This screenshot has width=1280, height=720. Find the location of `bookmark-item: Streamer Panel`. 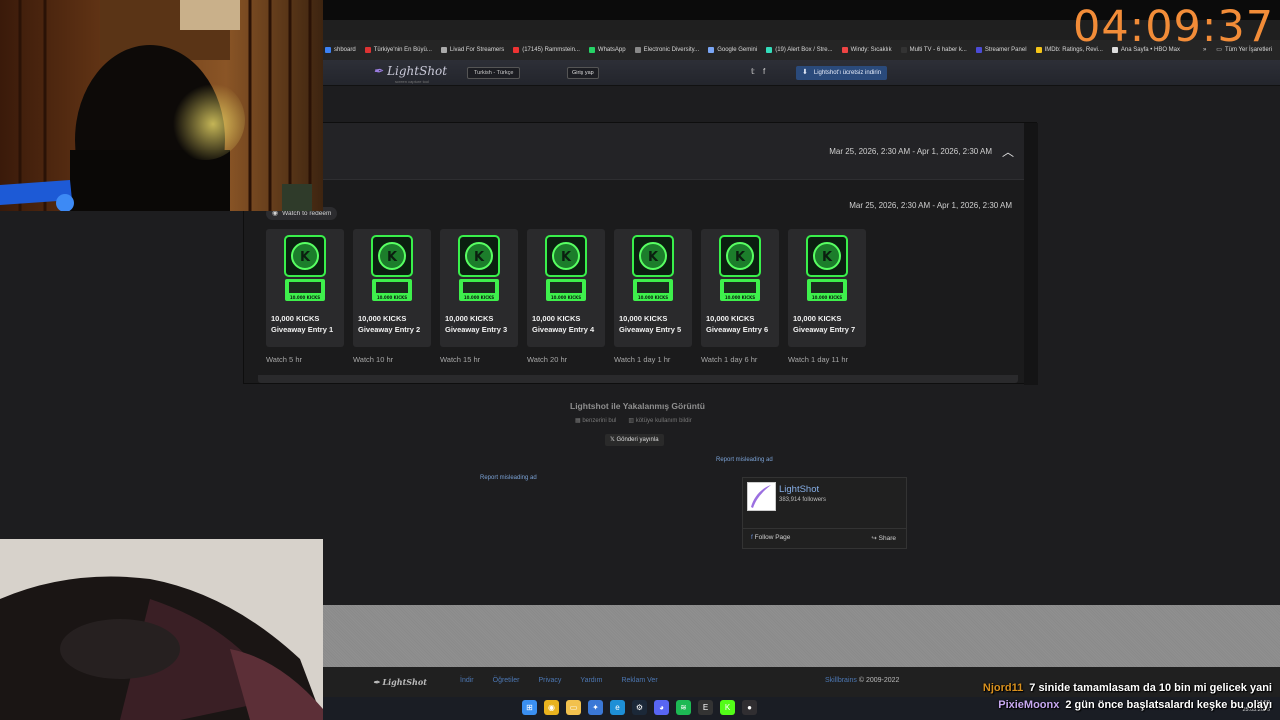

bookmark-item: Streamer Panel is located at coordinates (1001, 50).